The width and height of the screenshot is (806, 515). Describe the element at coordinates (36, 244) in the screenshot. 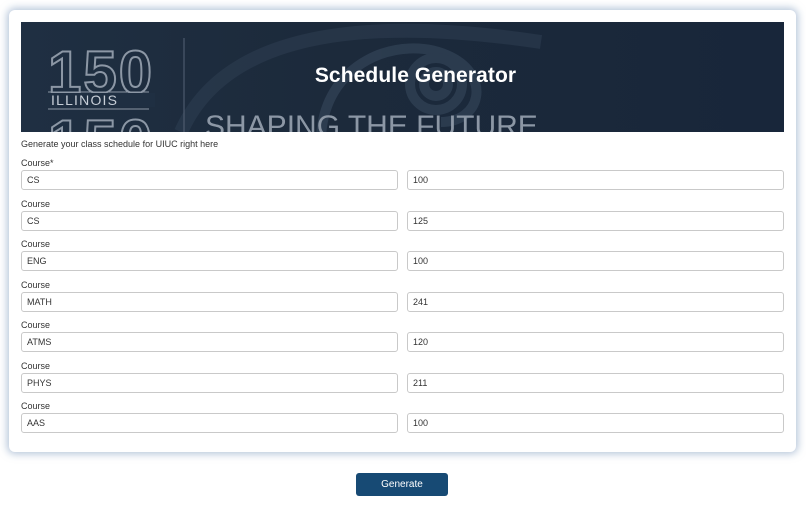

I see `course-label-3: Course` at that location.